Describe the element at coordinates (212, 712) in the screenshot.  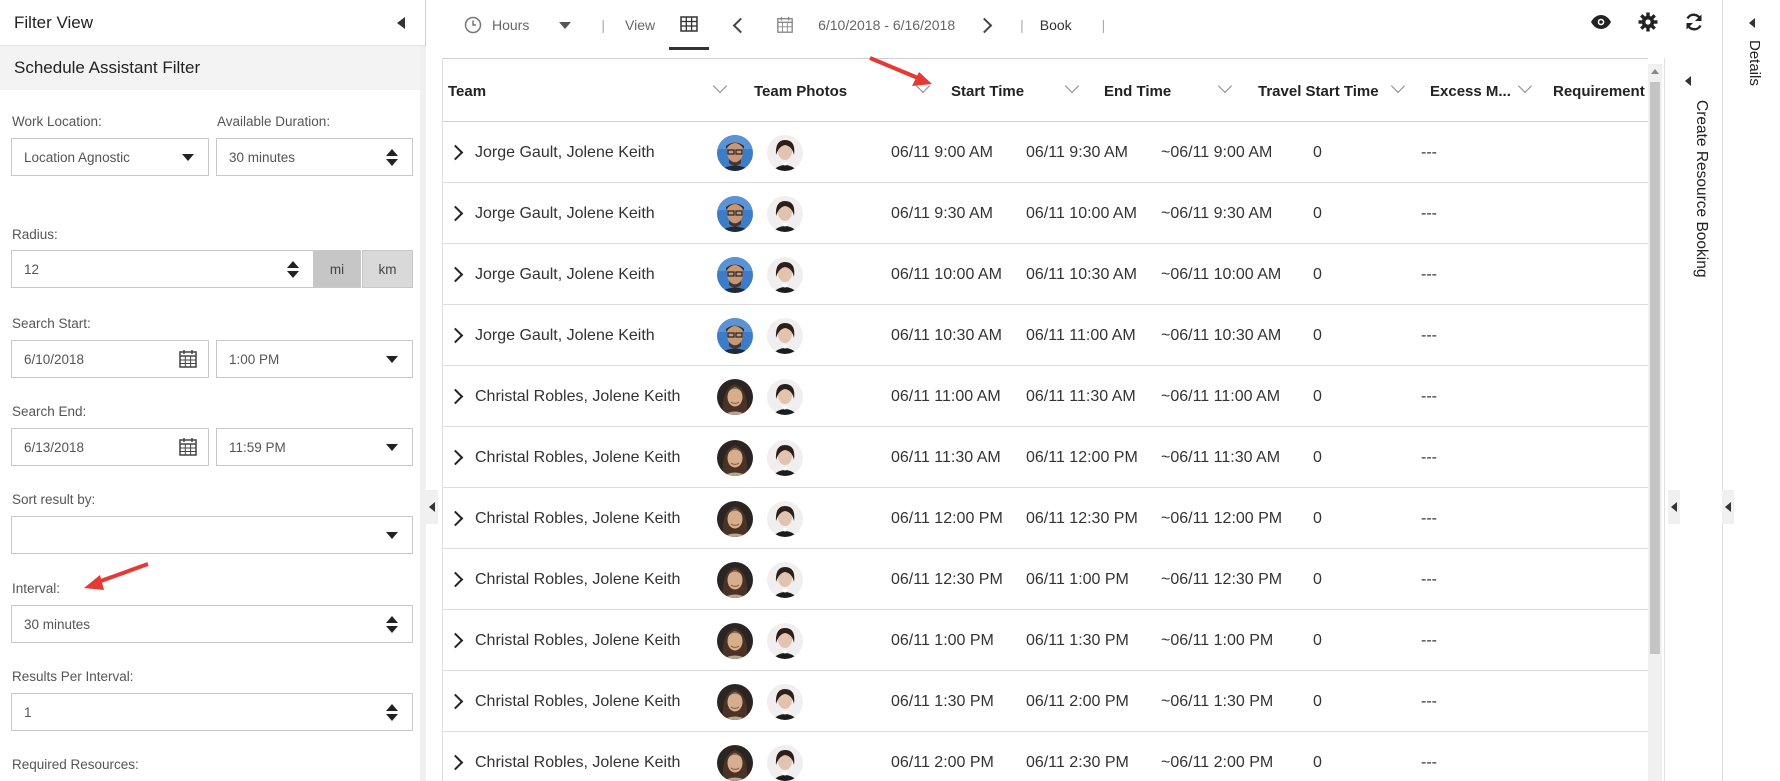
I see `results-per-interval-stepper: 1` at that location.